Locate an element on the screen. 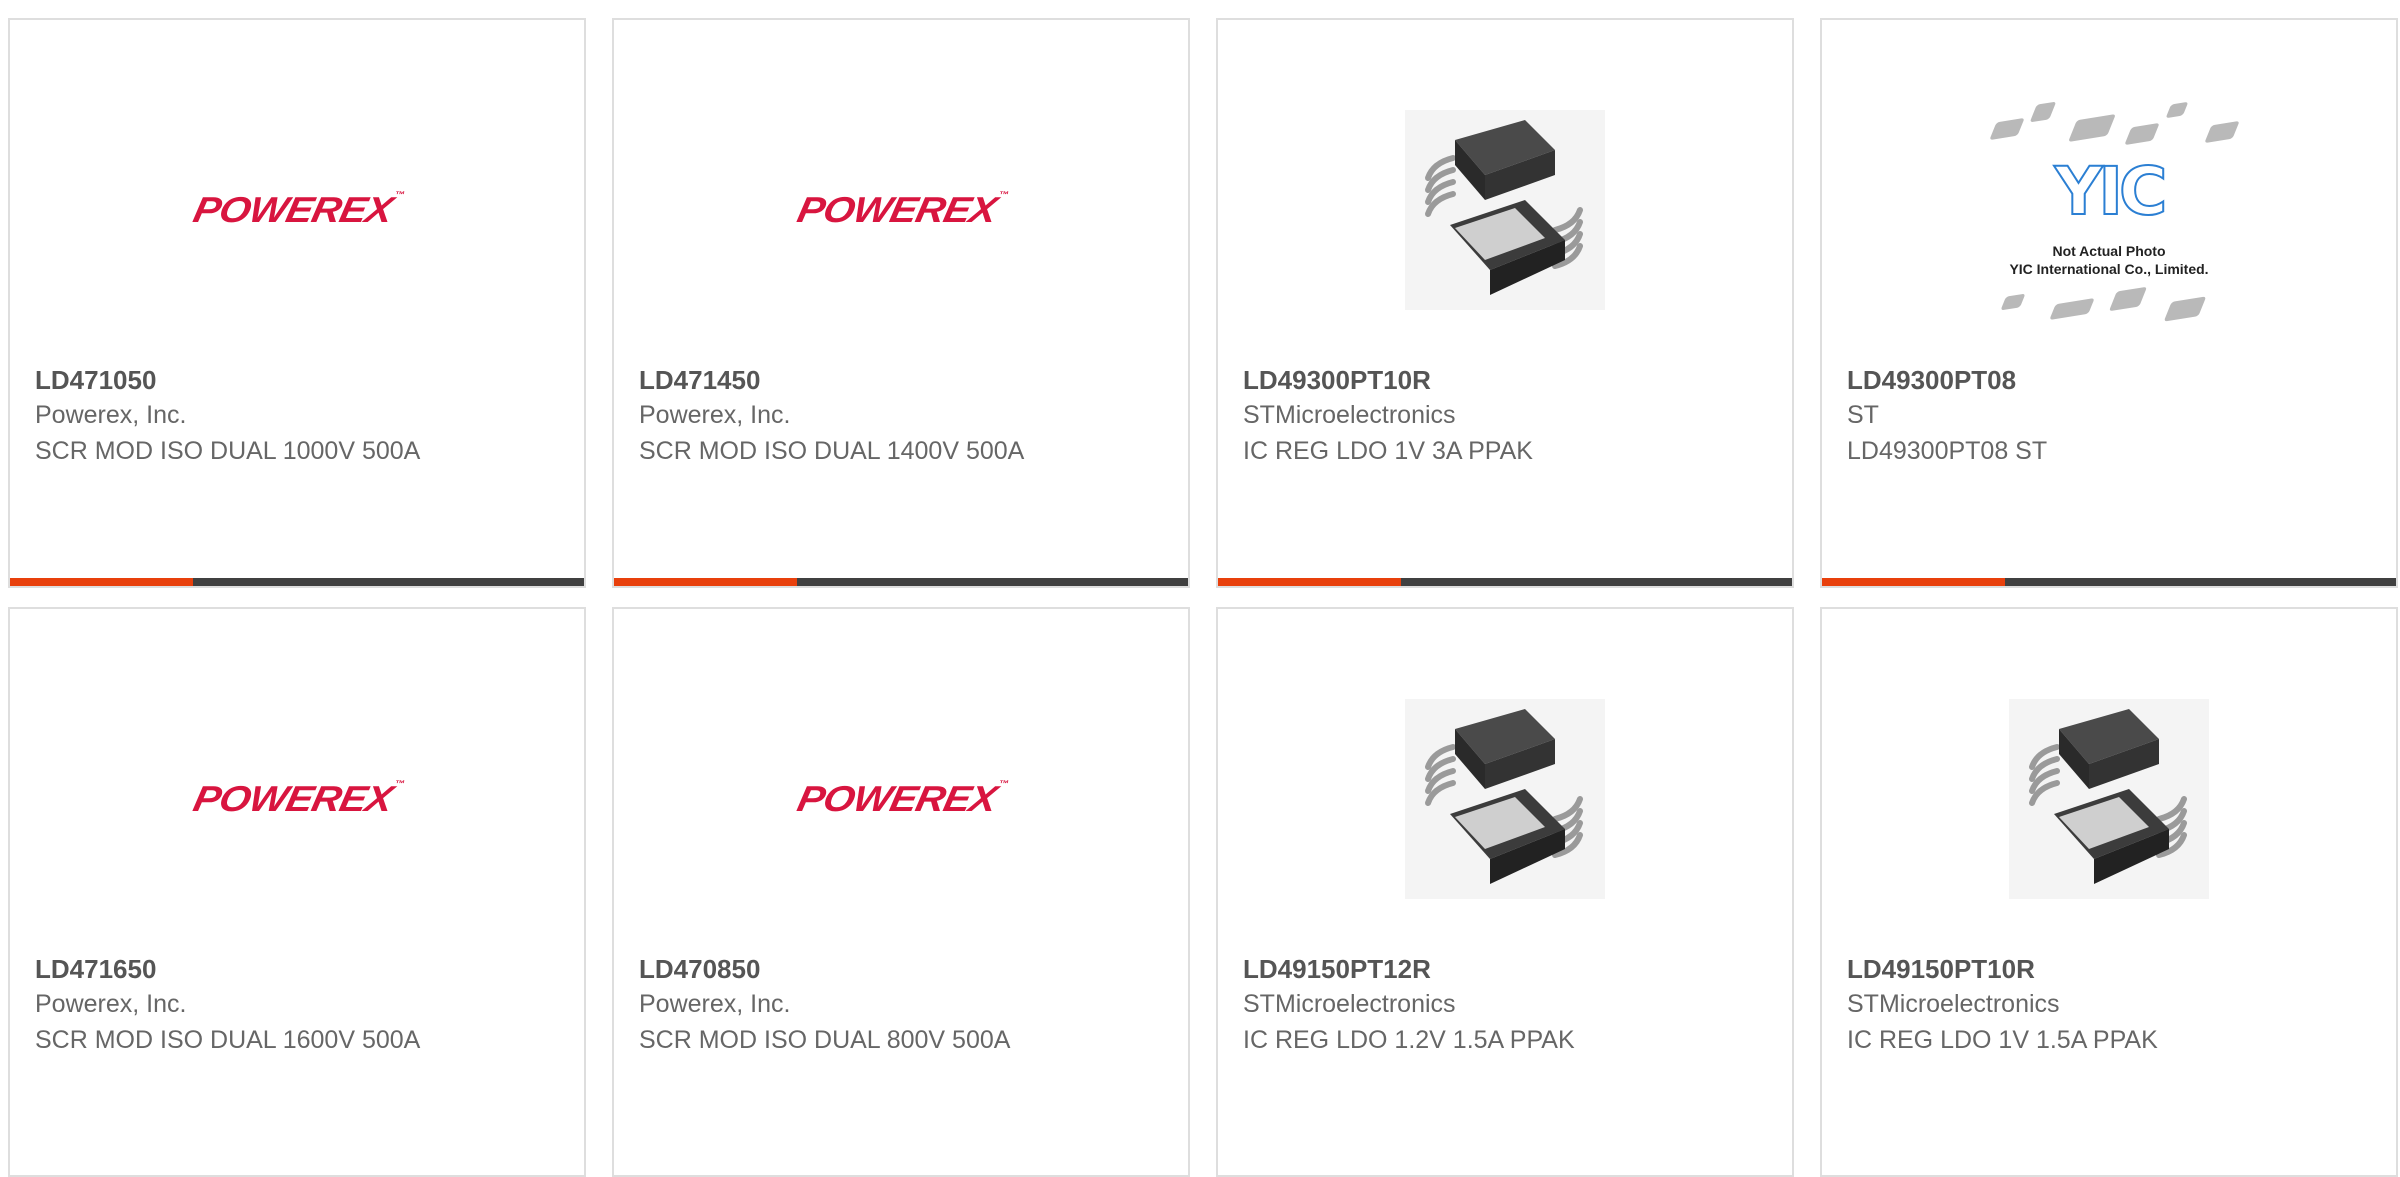 The image size is (2400, 1177). description: SCR MOD ISO DUAL 1600V 500A is located at coordinates (228, 1039).